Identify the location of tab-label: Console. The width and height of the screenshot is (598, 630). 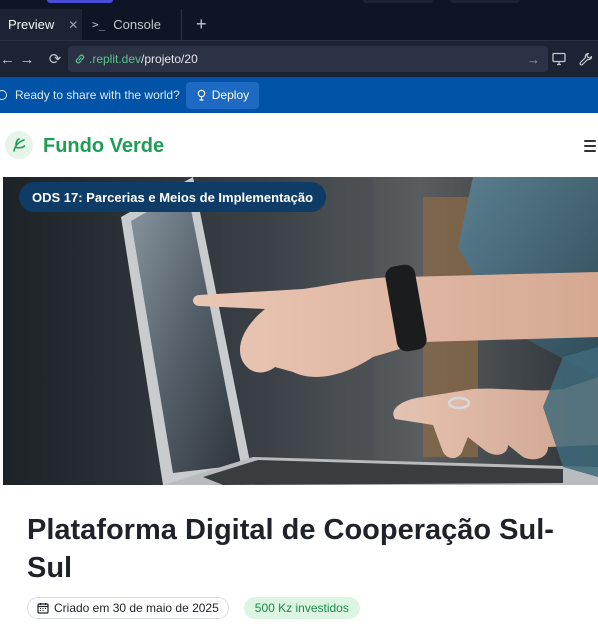
(137, 24).